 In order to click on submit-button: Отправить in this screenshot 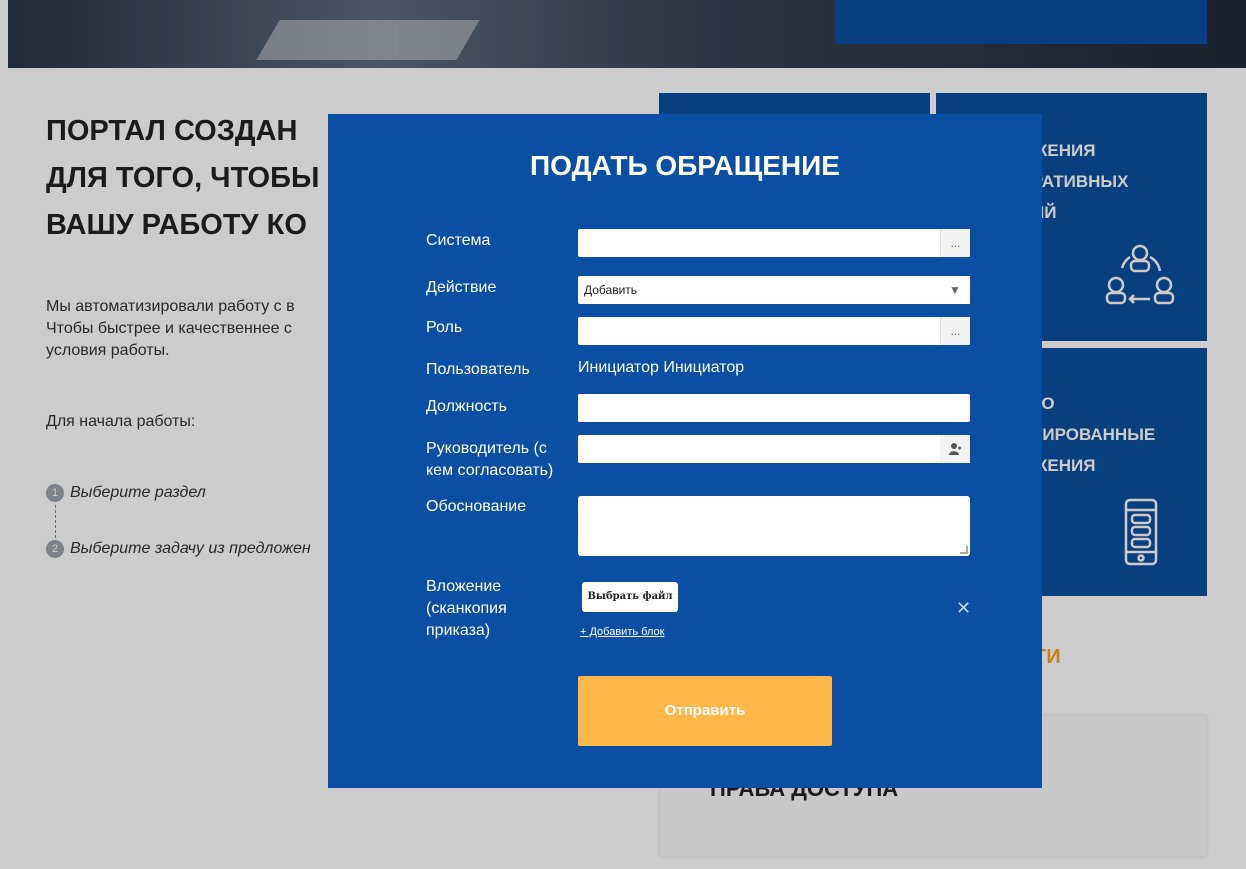, I will do `click(705, 711)`.